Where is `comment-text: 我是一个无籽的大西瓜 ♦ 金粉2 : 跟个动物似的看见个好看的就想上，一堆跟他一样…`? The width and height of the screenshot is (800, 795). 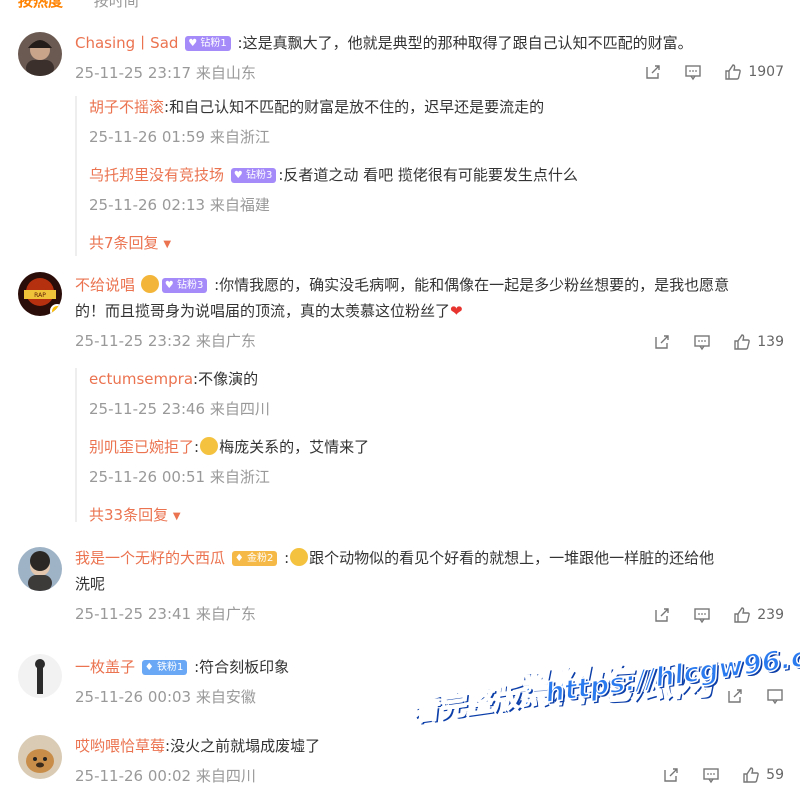 comment-text: 我是一个无籽的大西瓜 ♦ 金粉2 : 跟个动物似的看见个好看的就想上，一堆跟他一样… is located at coordinates (395, 557).